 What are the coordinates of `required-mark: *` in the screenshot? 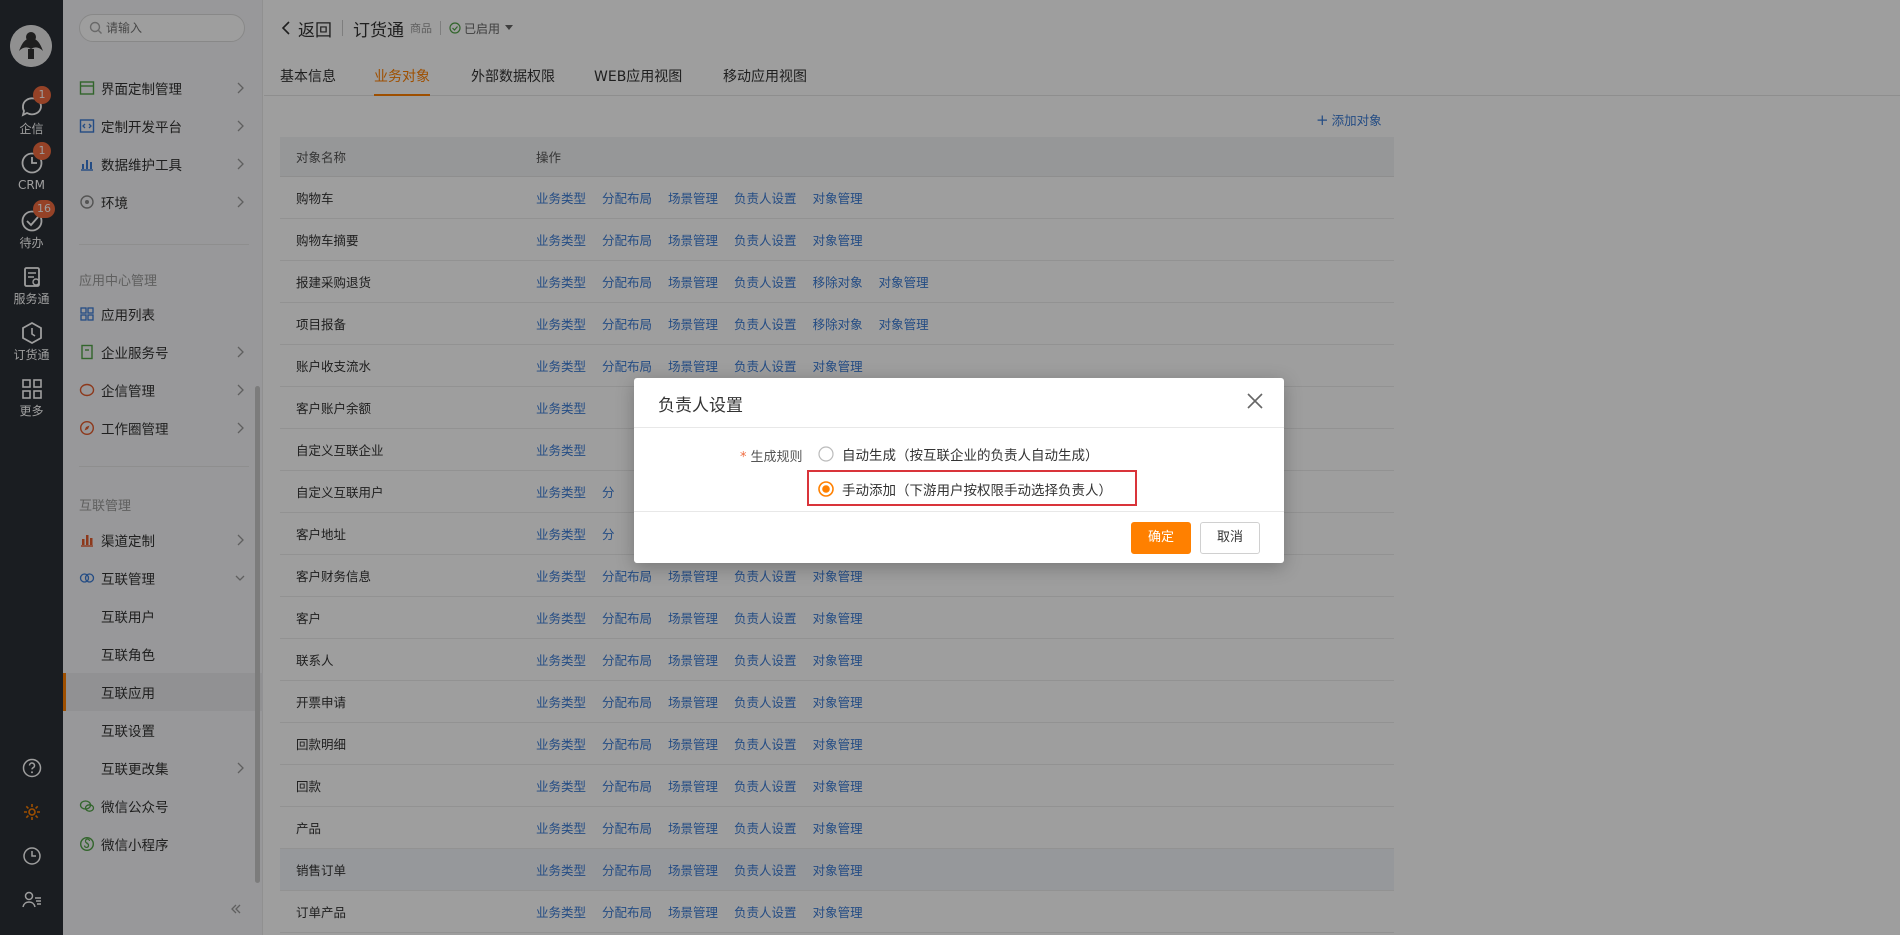 It's located at (743, 457).